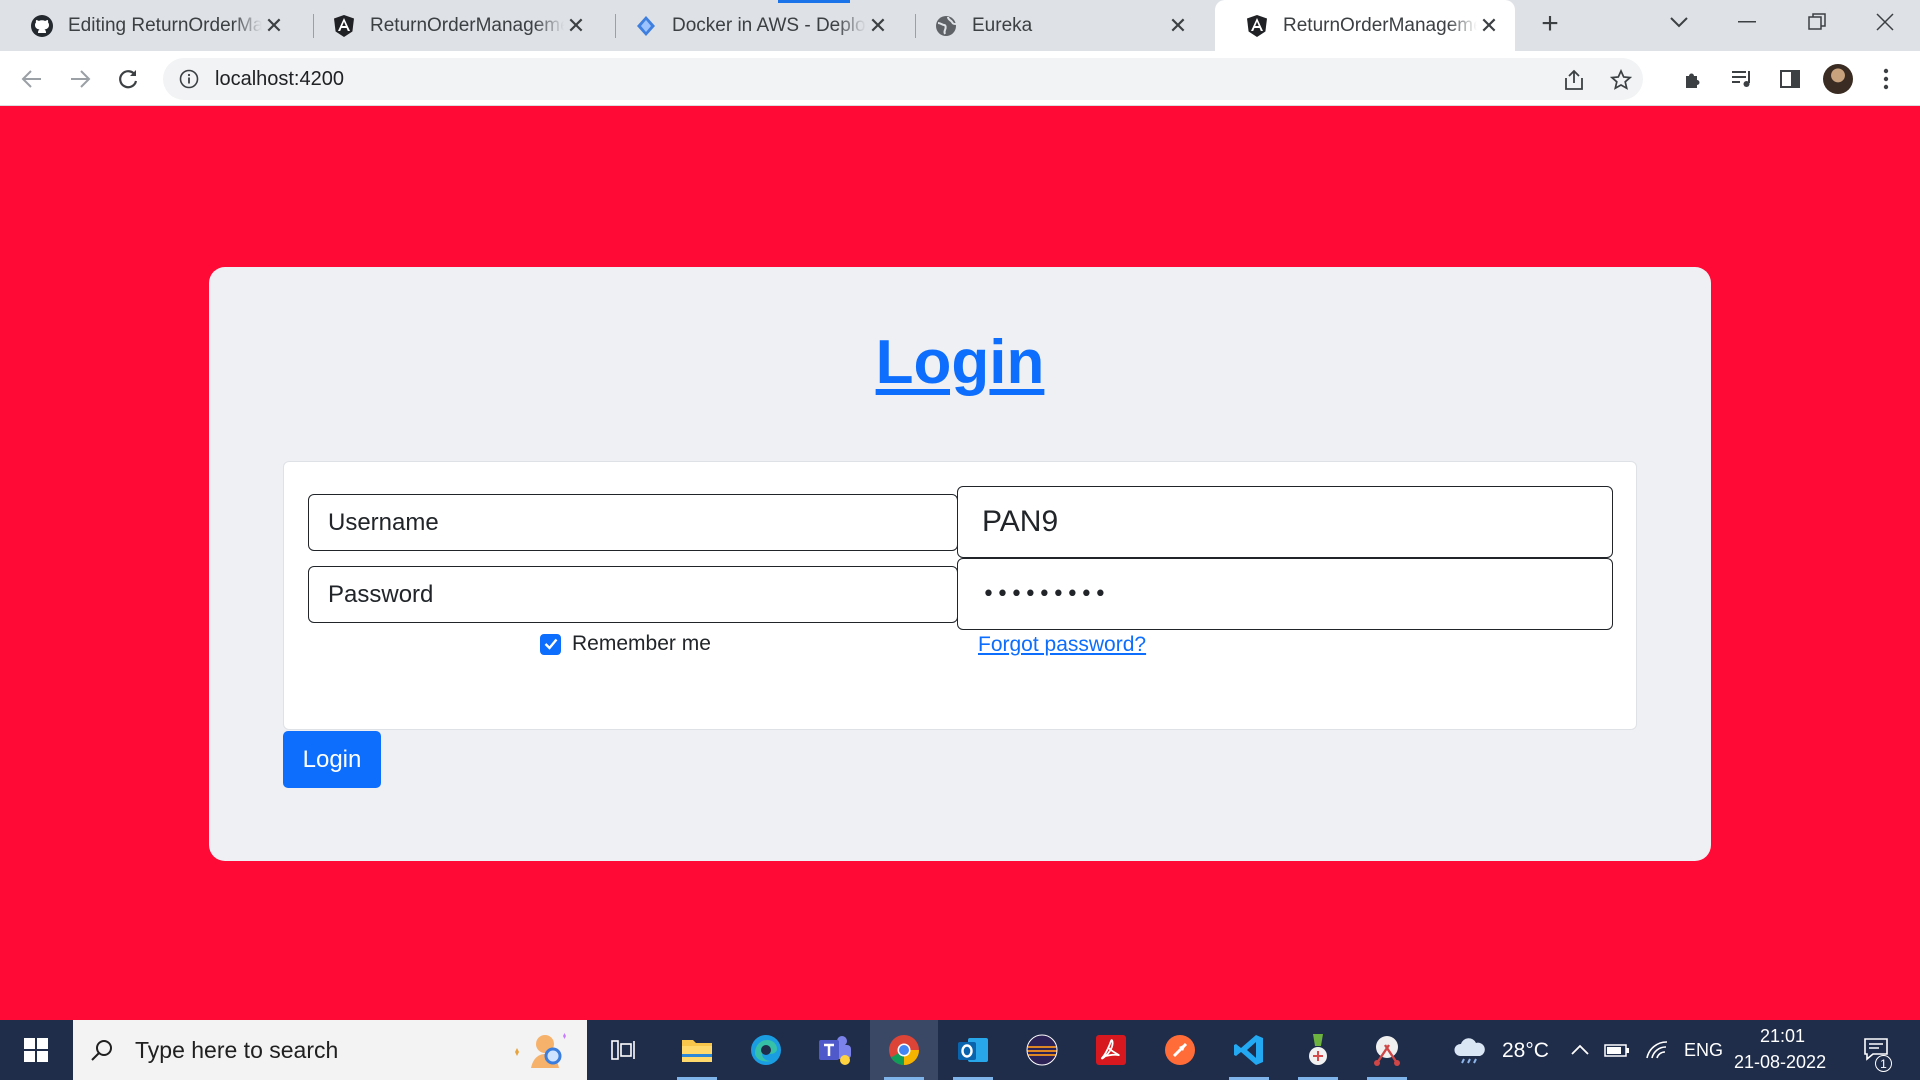  I want to click on new-tab-button: +, so click(1550, 23).